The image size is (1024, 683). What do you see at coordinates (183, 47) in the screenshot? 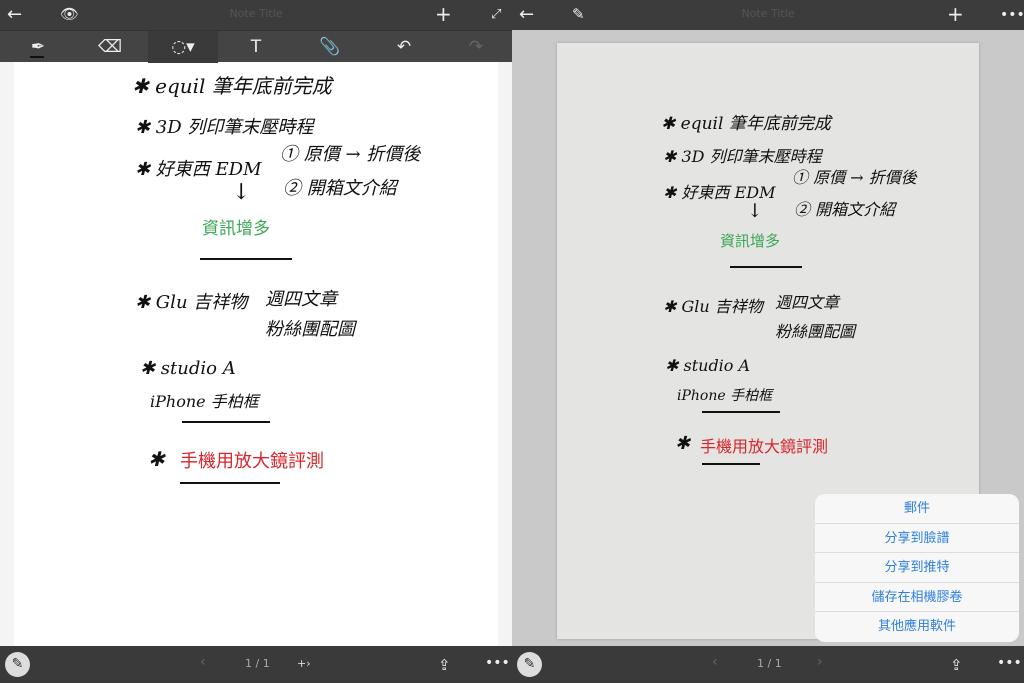
I see `lasso-tool-icon: ◌▾` at bounding box center [183, 47].